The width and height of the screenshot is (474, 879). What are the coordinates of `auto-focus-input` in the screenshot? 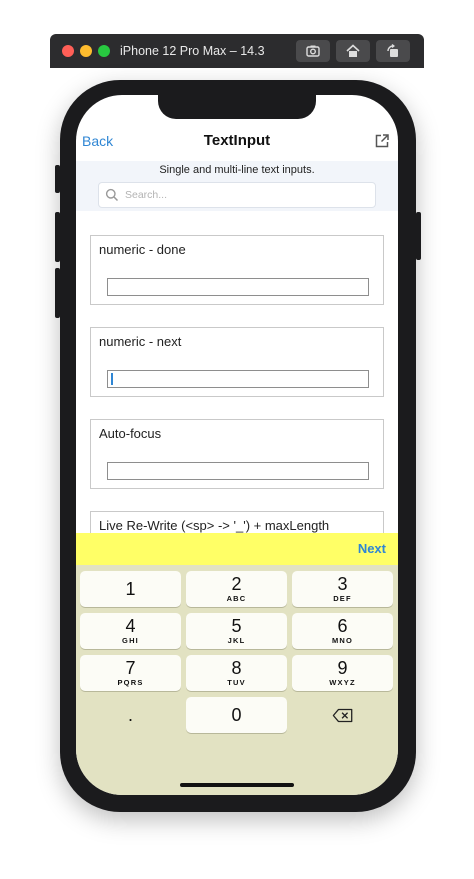 It's located at (238, 471).